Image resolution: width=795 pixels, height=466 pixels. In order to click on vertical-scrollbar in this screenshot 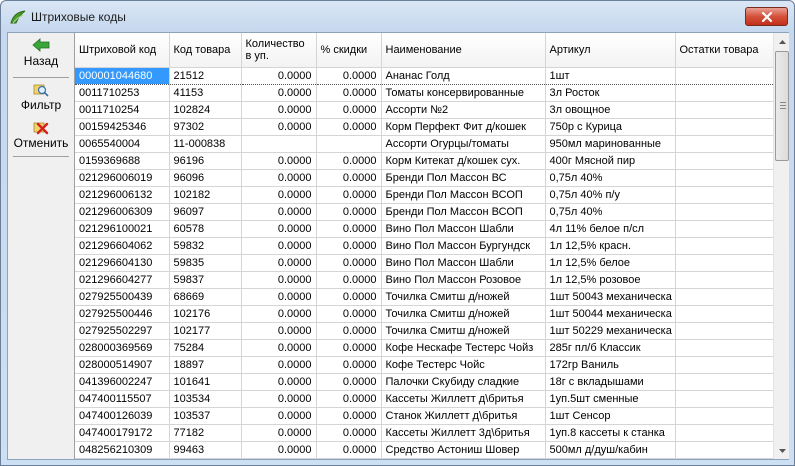, I will do `click(781, 246)`.